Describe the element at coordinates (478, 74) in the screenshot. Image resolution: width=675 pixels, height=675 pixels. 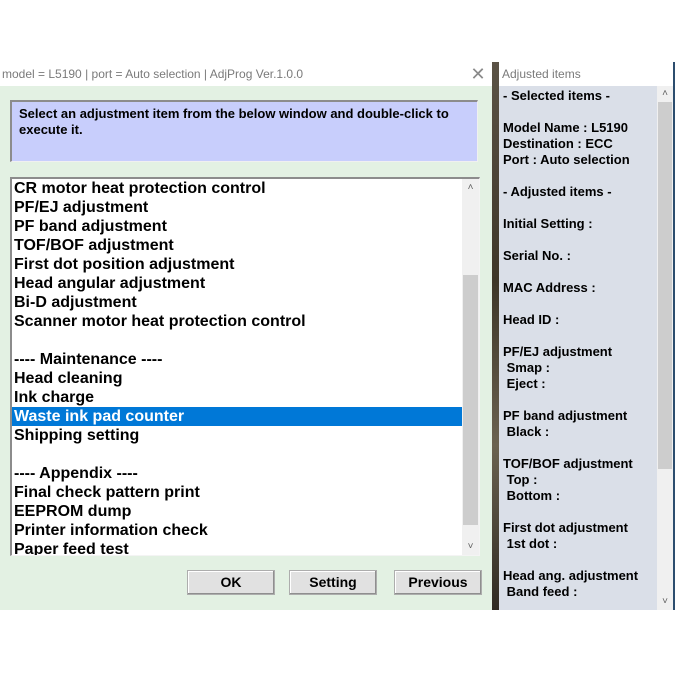
I see `close-icon: ✕` at that location.